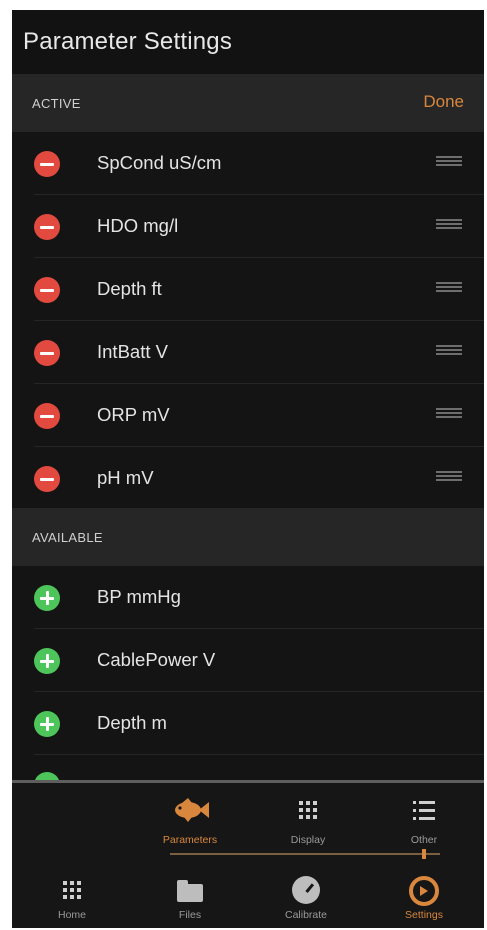 The height and width of the screenshot is (930, 487). Describe the element at coordinates (248, 597) in the screenshot. I see `available-parameter-row: BP mmHg` at that location.